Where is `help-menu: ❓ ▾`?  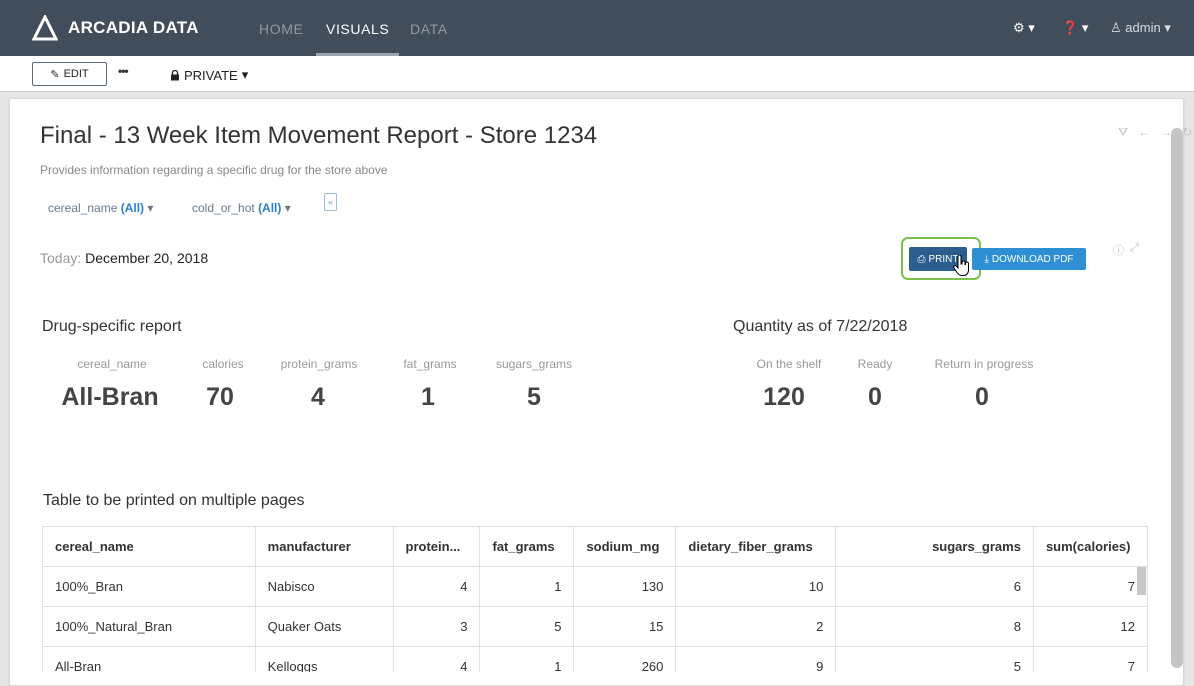 help-menu: ❓ ▾ is located at coordinates (1075, 28).